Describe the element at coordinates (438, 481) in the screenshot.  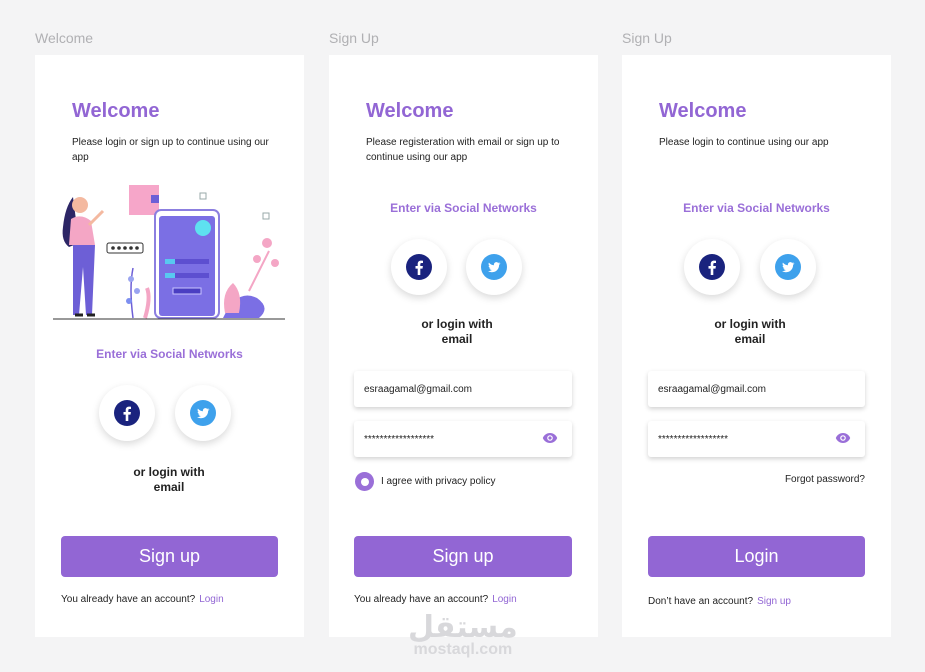
I see `privacy-label: I agree with privacy policy` at that location.